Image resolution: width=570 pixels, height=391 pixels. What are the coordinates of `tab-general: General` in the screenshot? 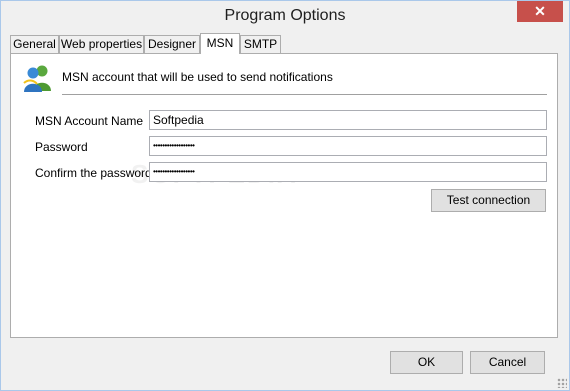 It's located at (34, 44).